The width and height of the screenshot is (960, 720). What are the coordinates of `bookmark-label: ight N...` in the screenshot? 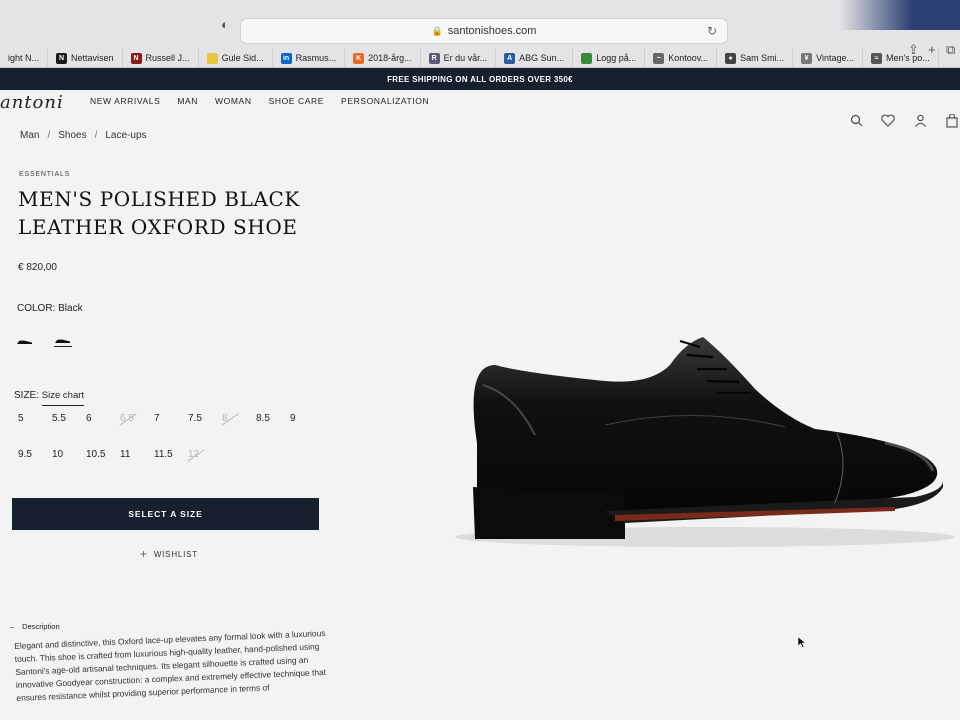 It's located at (24, 58).